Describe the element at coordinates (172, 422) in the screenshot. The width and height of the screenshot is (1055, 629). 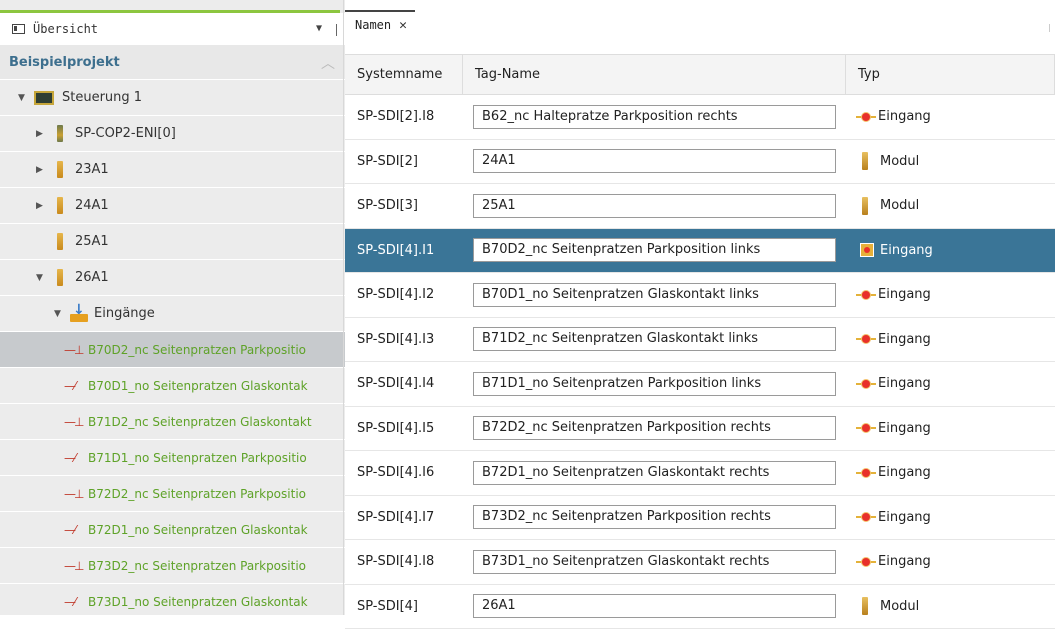
I see `tree-signal-item: —⊥B71D2_nc Seitenpratzen Glaskontakt` at that location.